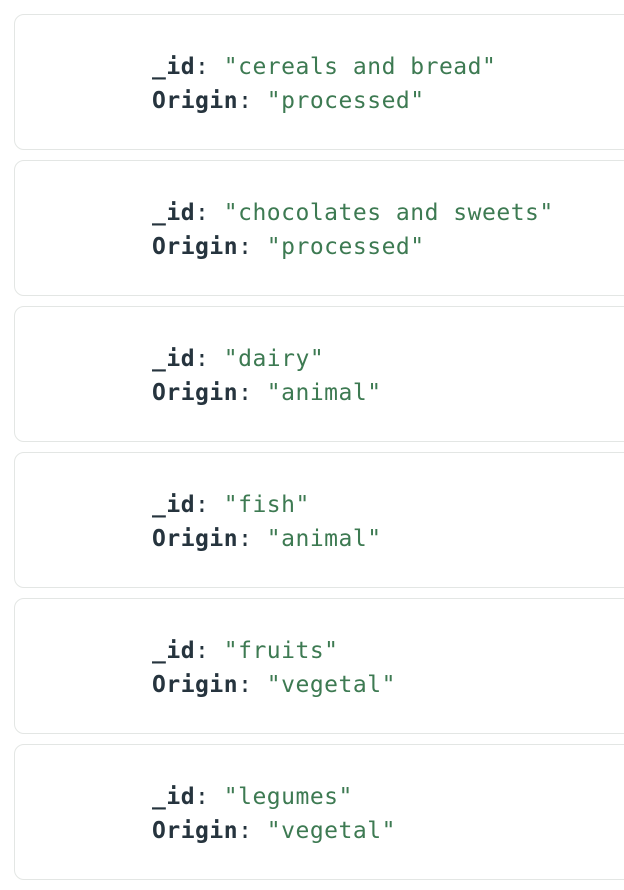 The width and height of the screenshot is (624, 890). I want to click on id-field-row: _id: "chocolates and sweets", so click(353, 215).